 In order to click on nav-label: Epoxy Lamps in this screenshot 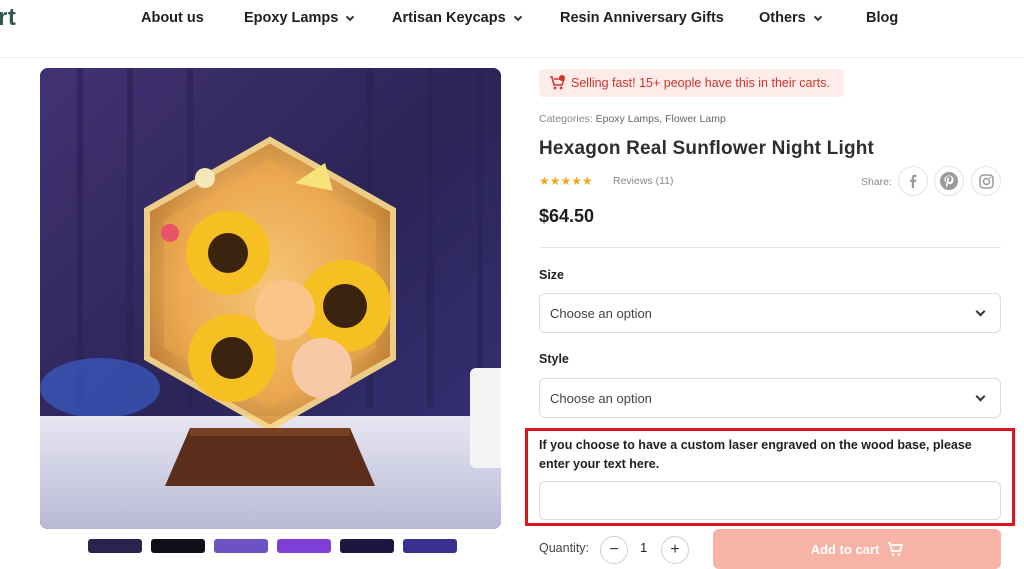, I will do `click(291, 18)`.